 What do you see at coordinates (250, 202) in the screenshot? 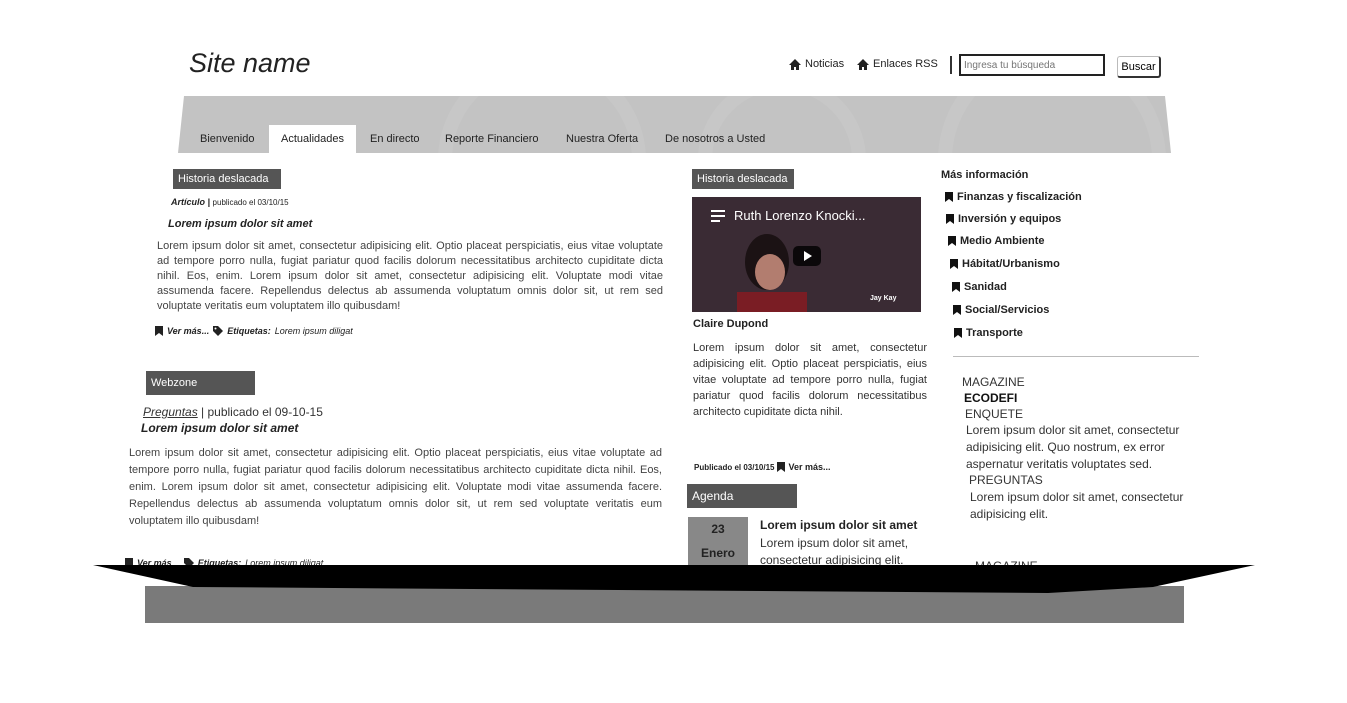
I see `featured-meta-date: publicado el 03/10/15` at bounding box center [250, 202].